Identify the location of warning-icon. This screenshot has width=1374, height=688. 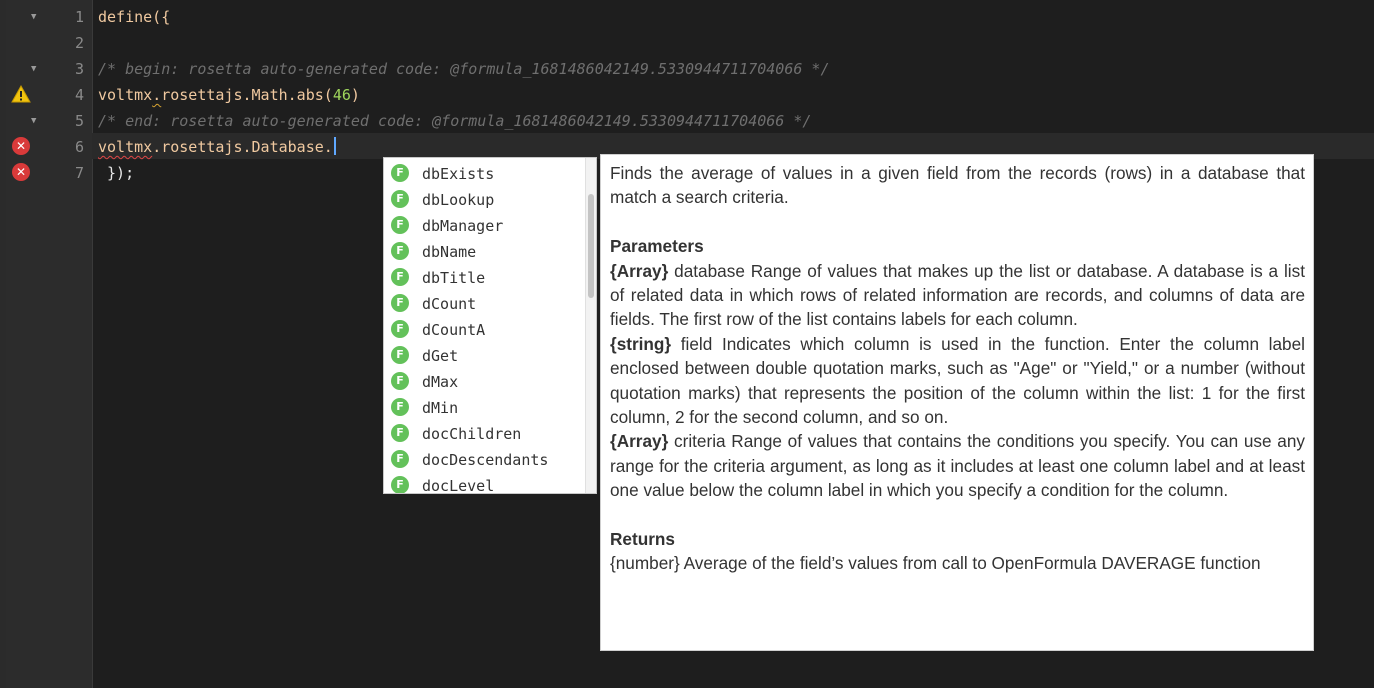
(21, 94).